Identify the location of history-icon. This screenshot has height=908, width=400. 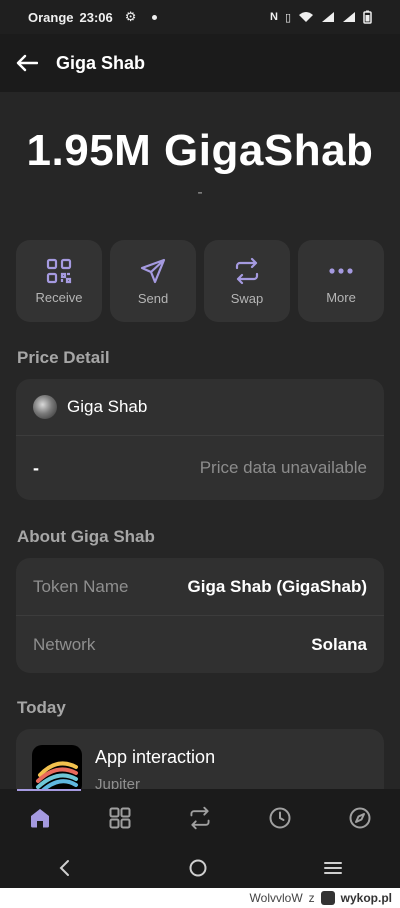
(280, 818).